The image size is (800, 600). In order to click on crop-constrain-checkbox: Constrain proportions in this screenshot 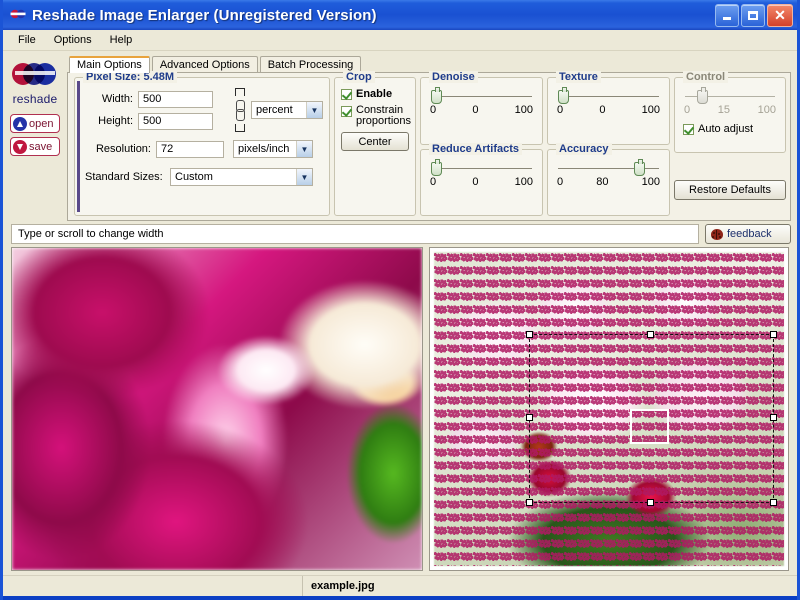, I will do `click(376, 115)`.